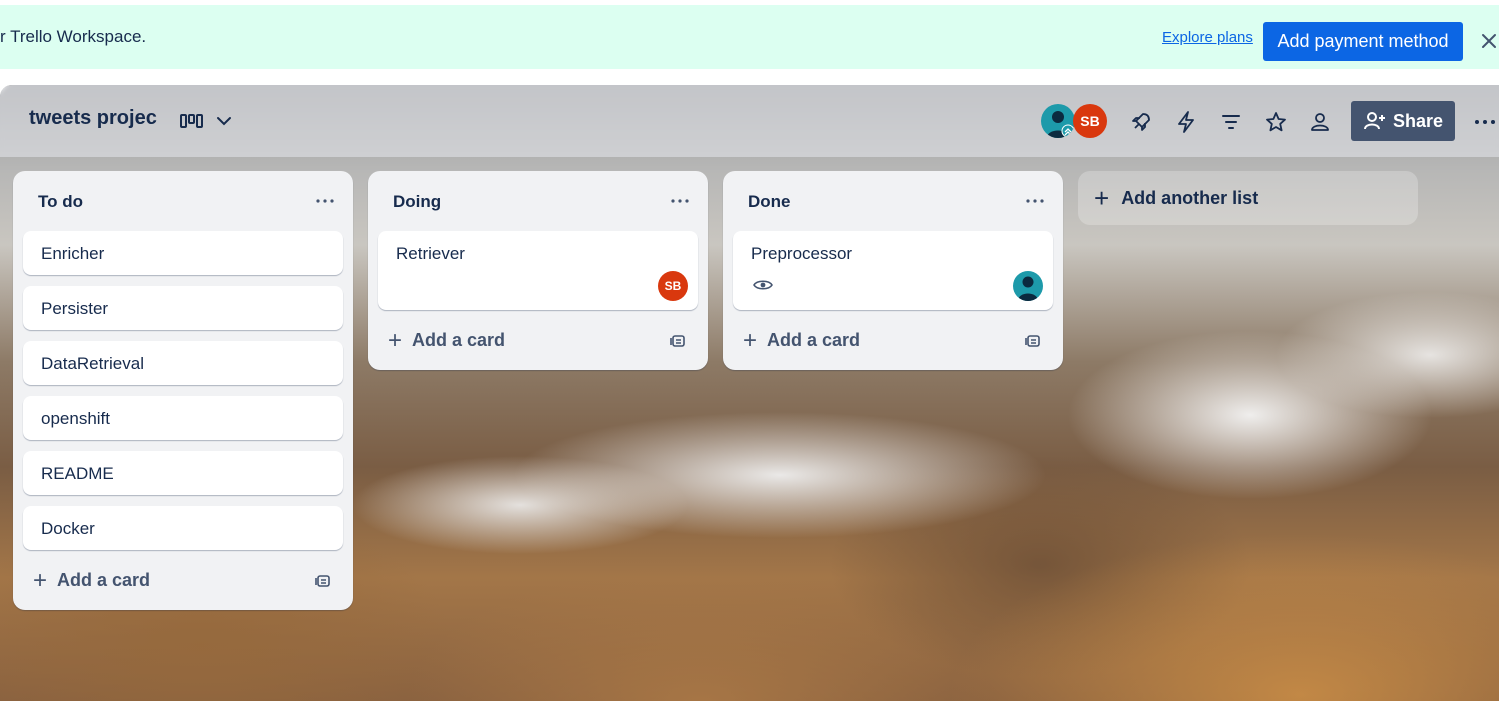 This screenshot has width=1499, height=701. What do you see at coordinates (209, 121) in the screenshot?
I see `board-view-switcher` at bounding box center [209, 121].